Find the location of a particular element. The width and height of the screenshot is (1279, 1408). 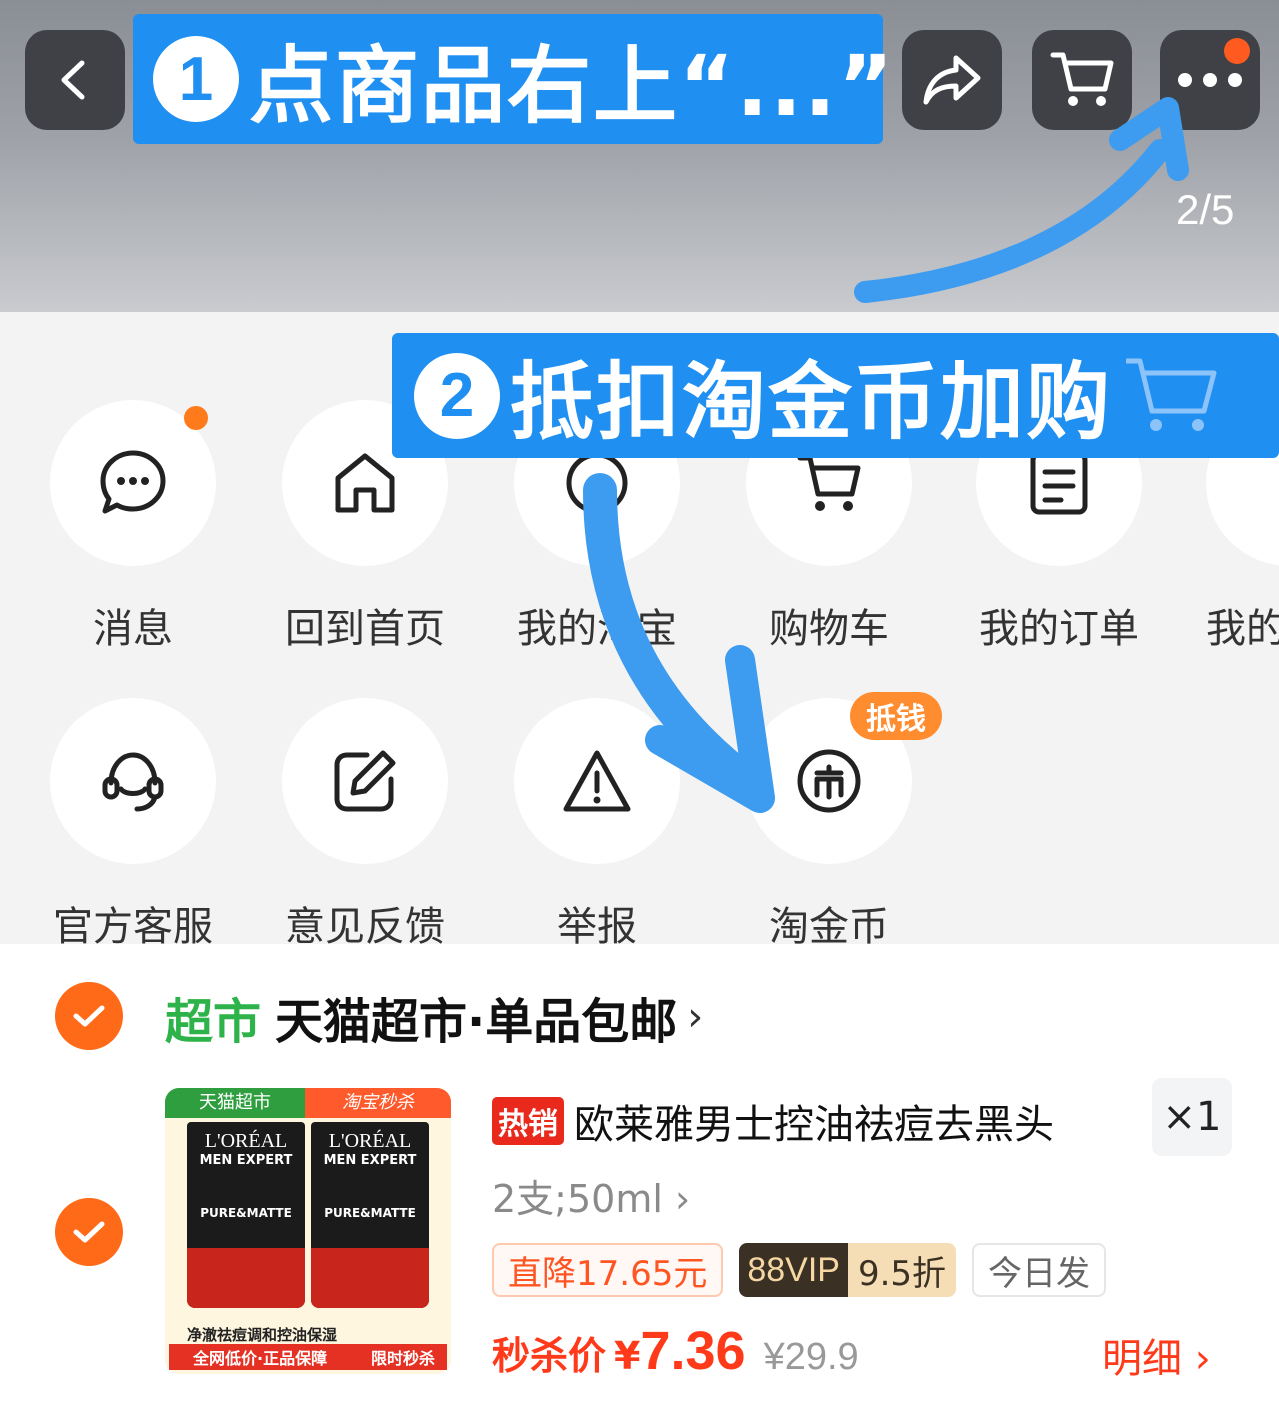

original-price: ¥29.9 is located at coordinates (811, 1357).